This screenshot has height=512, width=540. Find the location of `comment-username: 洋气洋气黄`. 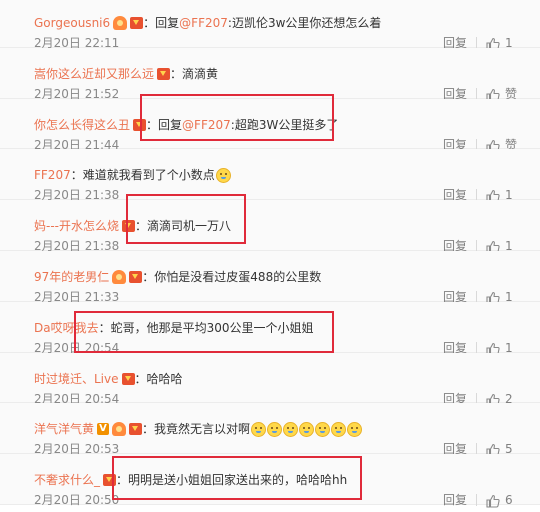

comment-username: 洋气洋气黄 is located at coordinates (64, 429).